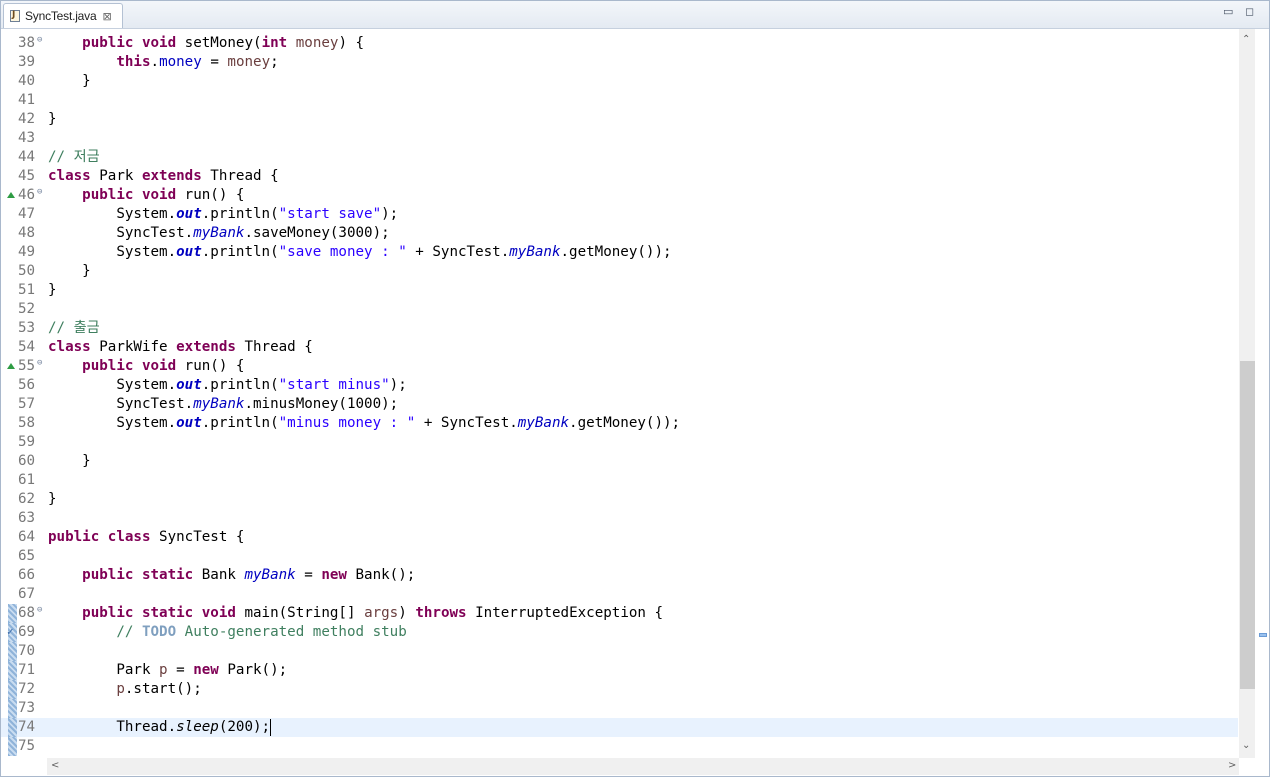 This screenshot has height=777, width=1270. Describe the element at coordinates (1246, 40) in the screenshot. I see `scroll-up-icon: ⌃` at that location.